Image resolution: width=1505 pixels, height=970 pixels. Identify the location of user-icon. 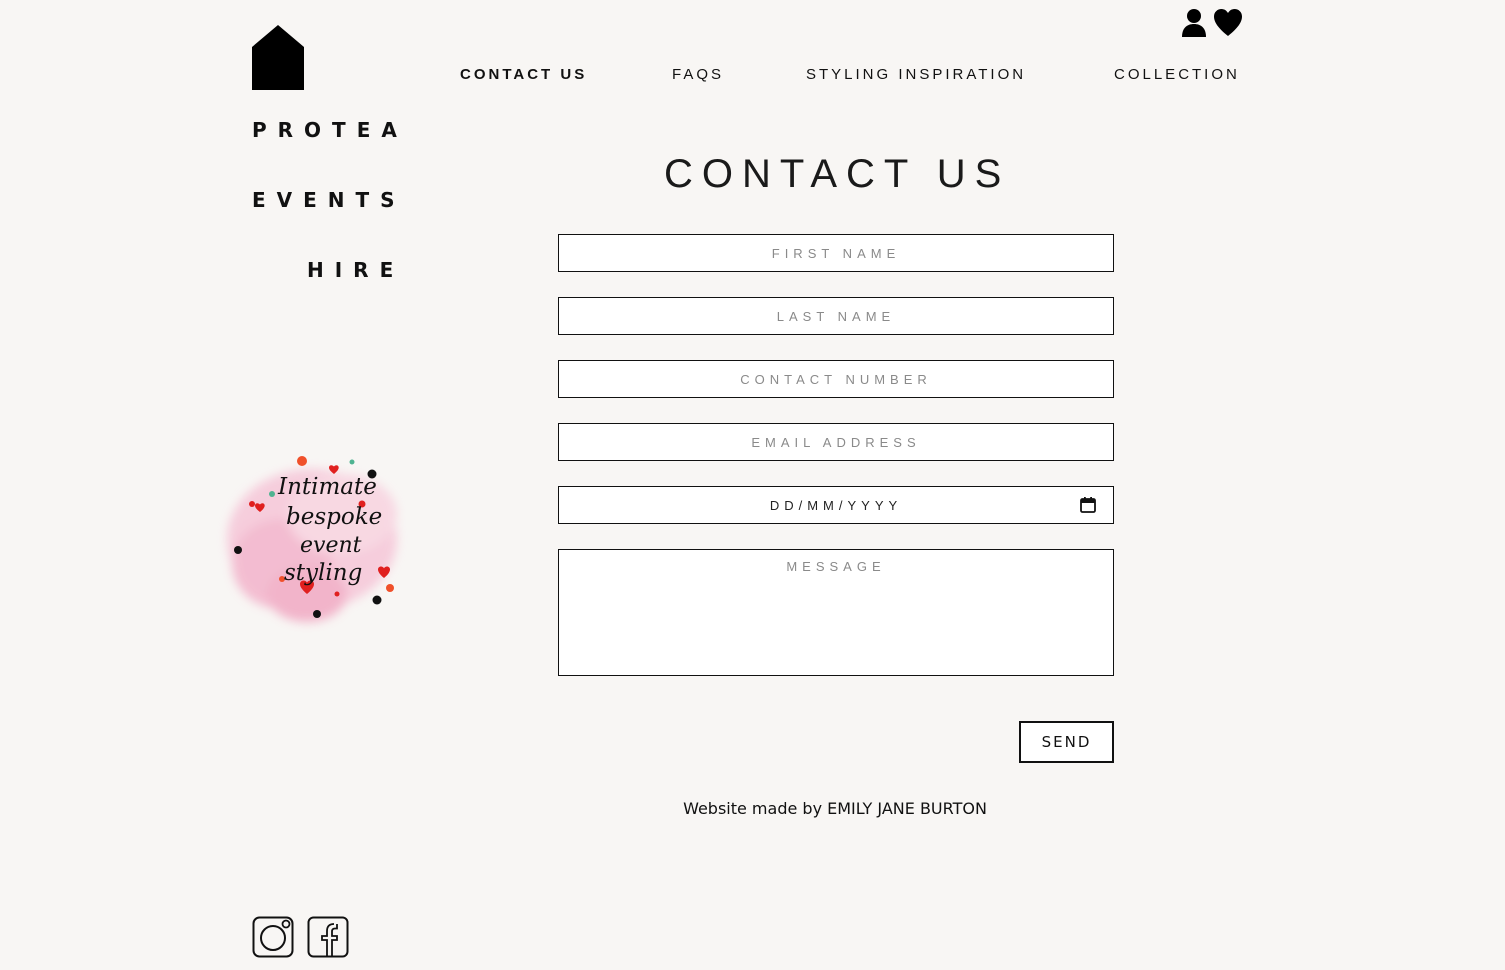
(1194, 23).